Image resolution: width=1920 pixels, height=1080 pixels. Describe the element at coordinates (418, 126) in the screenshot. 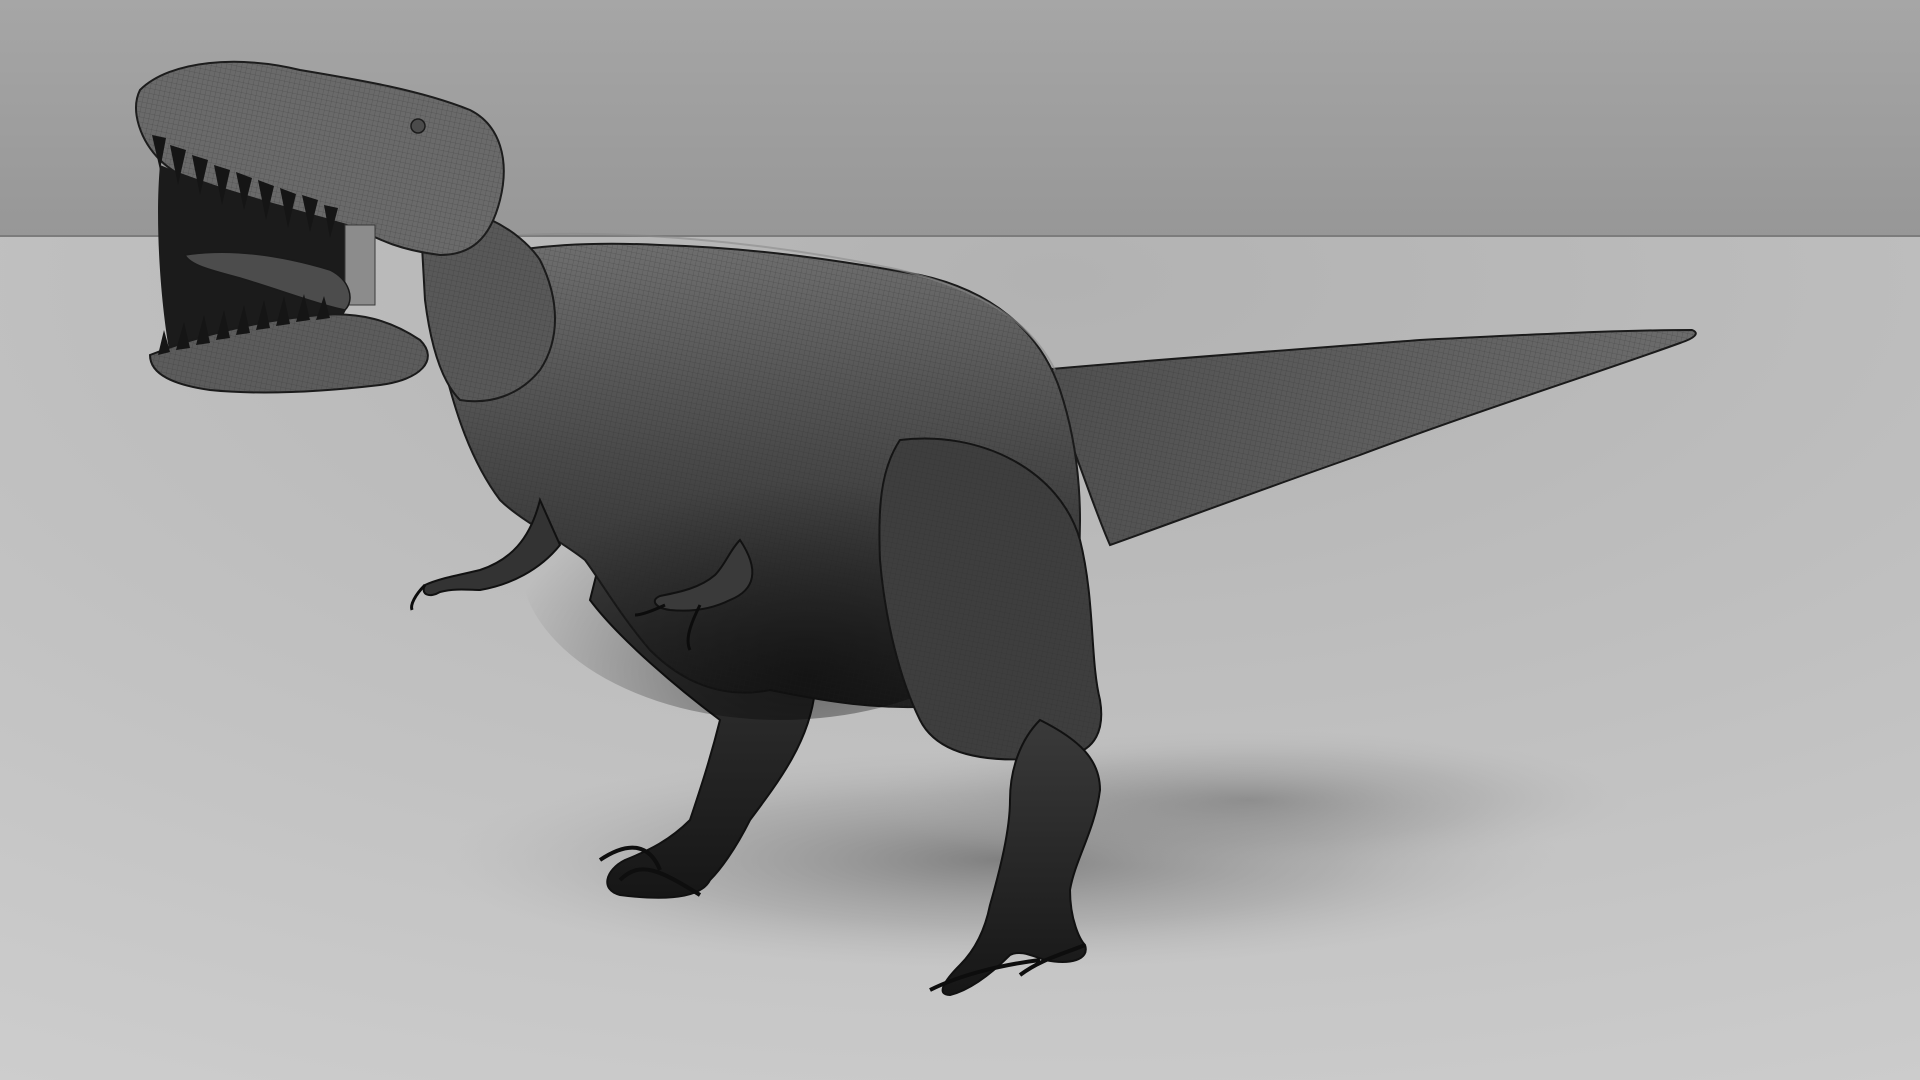

I see `eye` at that location.